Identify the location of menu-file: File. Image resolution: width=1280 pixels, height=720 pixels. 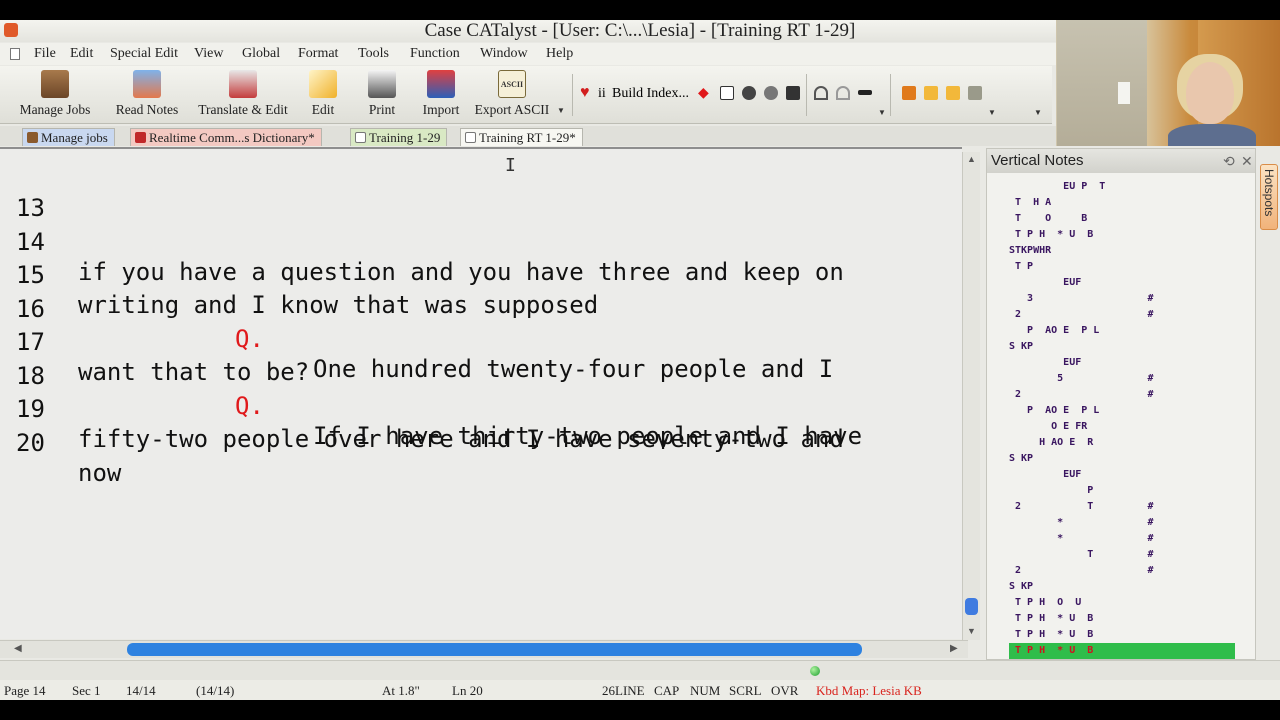
(45, 54).